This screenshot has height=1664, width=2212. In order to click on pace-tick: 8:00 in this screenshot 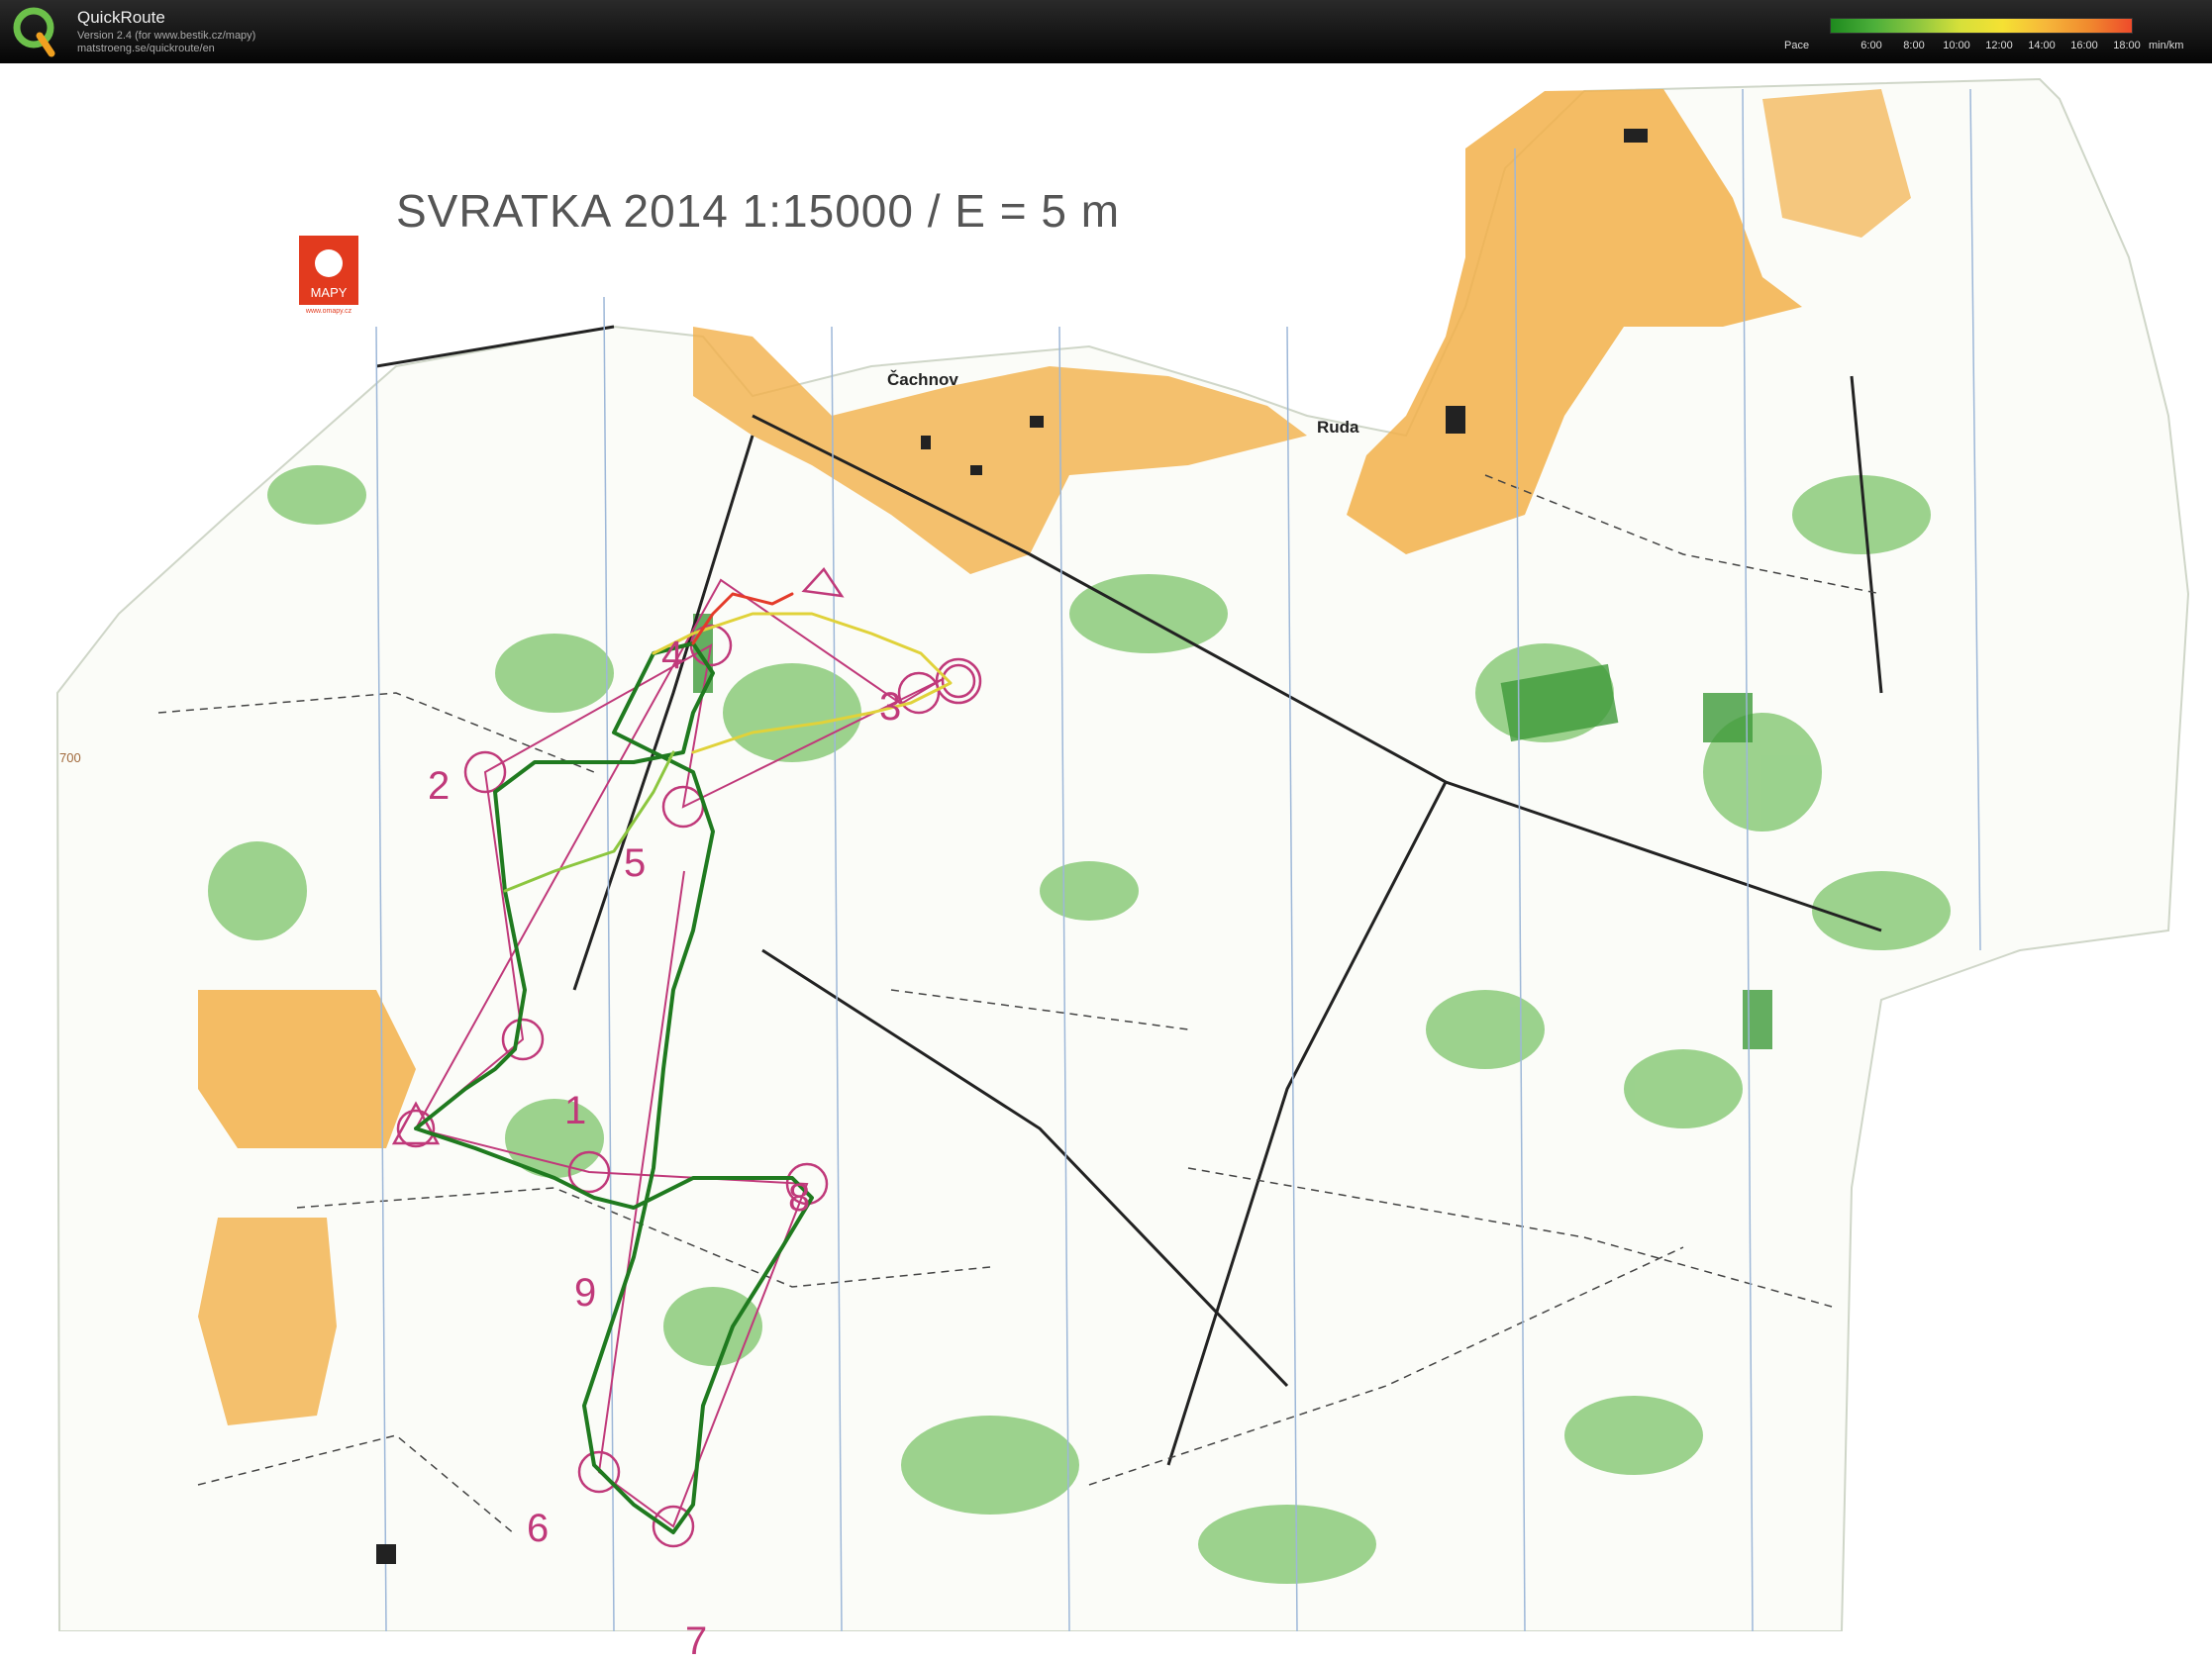, I will do `click(1914, 46)`.